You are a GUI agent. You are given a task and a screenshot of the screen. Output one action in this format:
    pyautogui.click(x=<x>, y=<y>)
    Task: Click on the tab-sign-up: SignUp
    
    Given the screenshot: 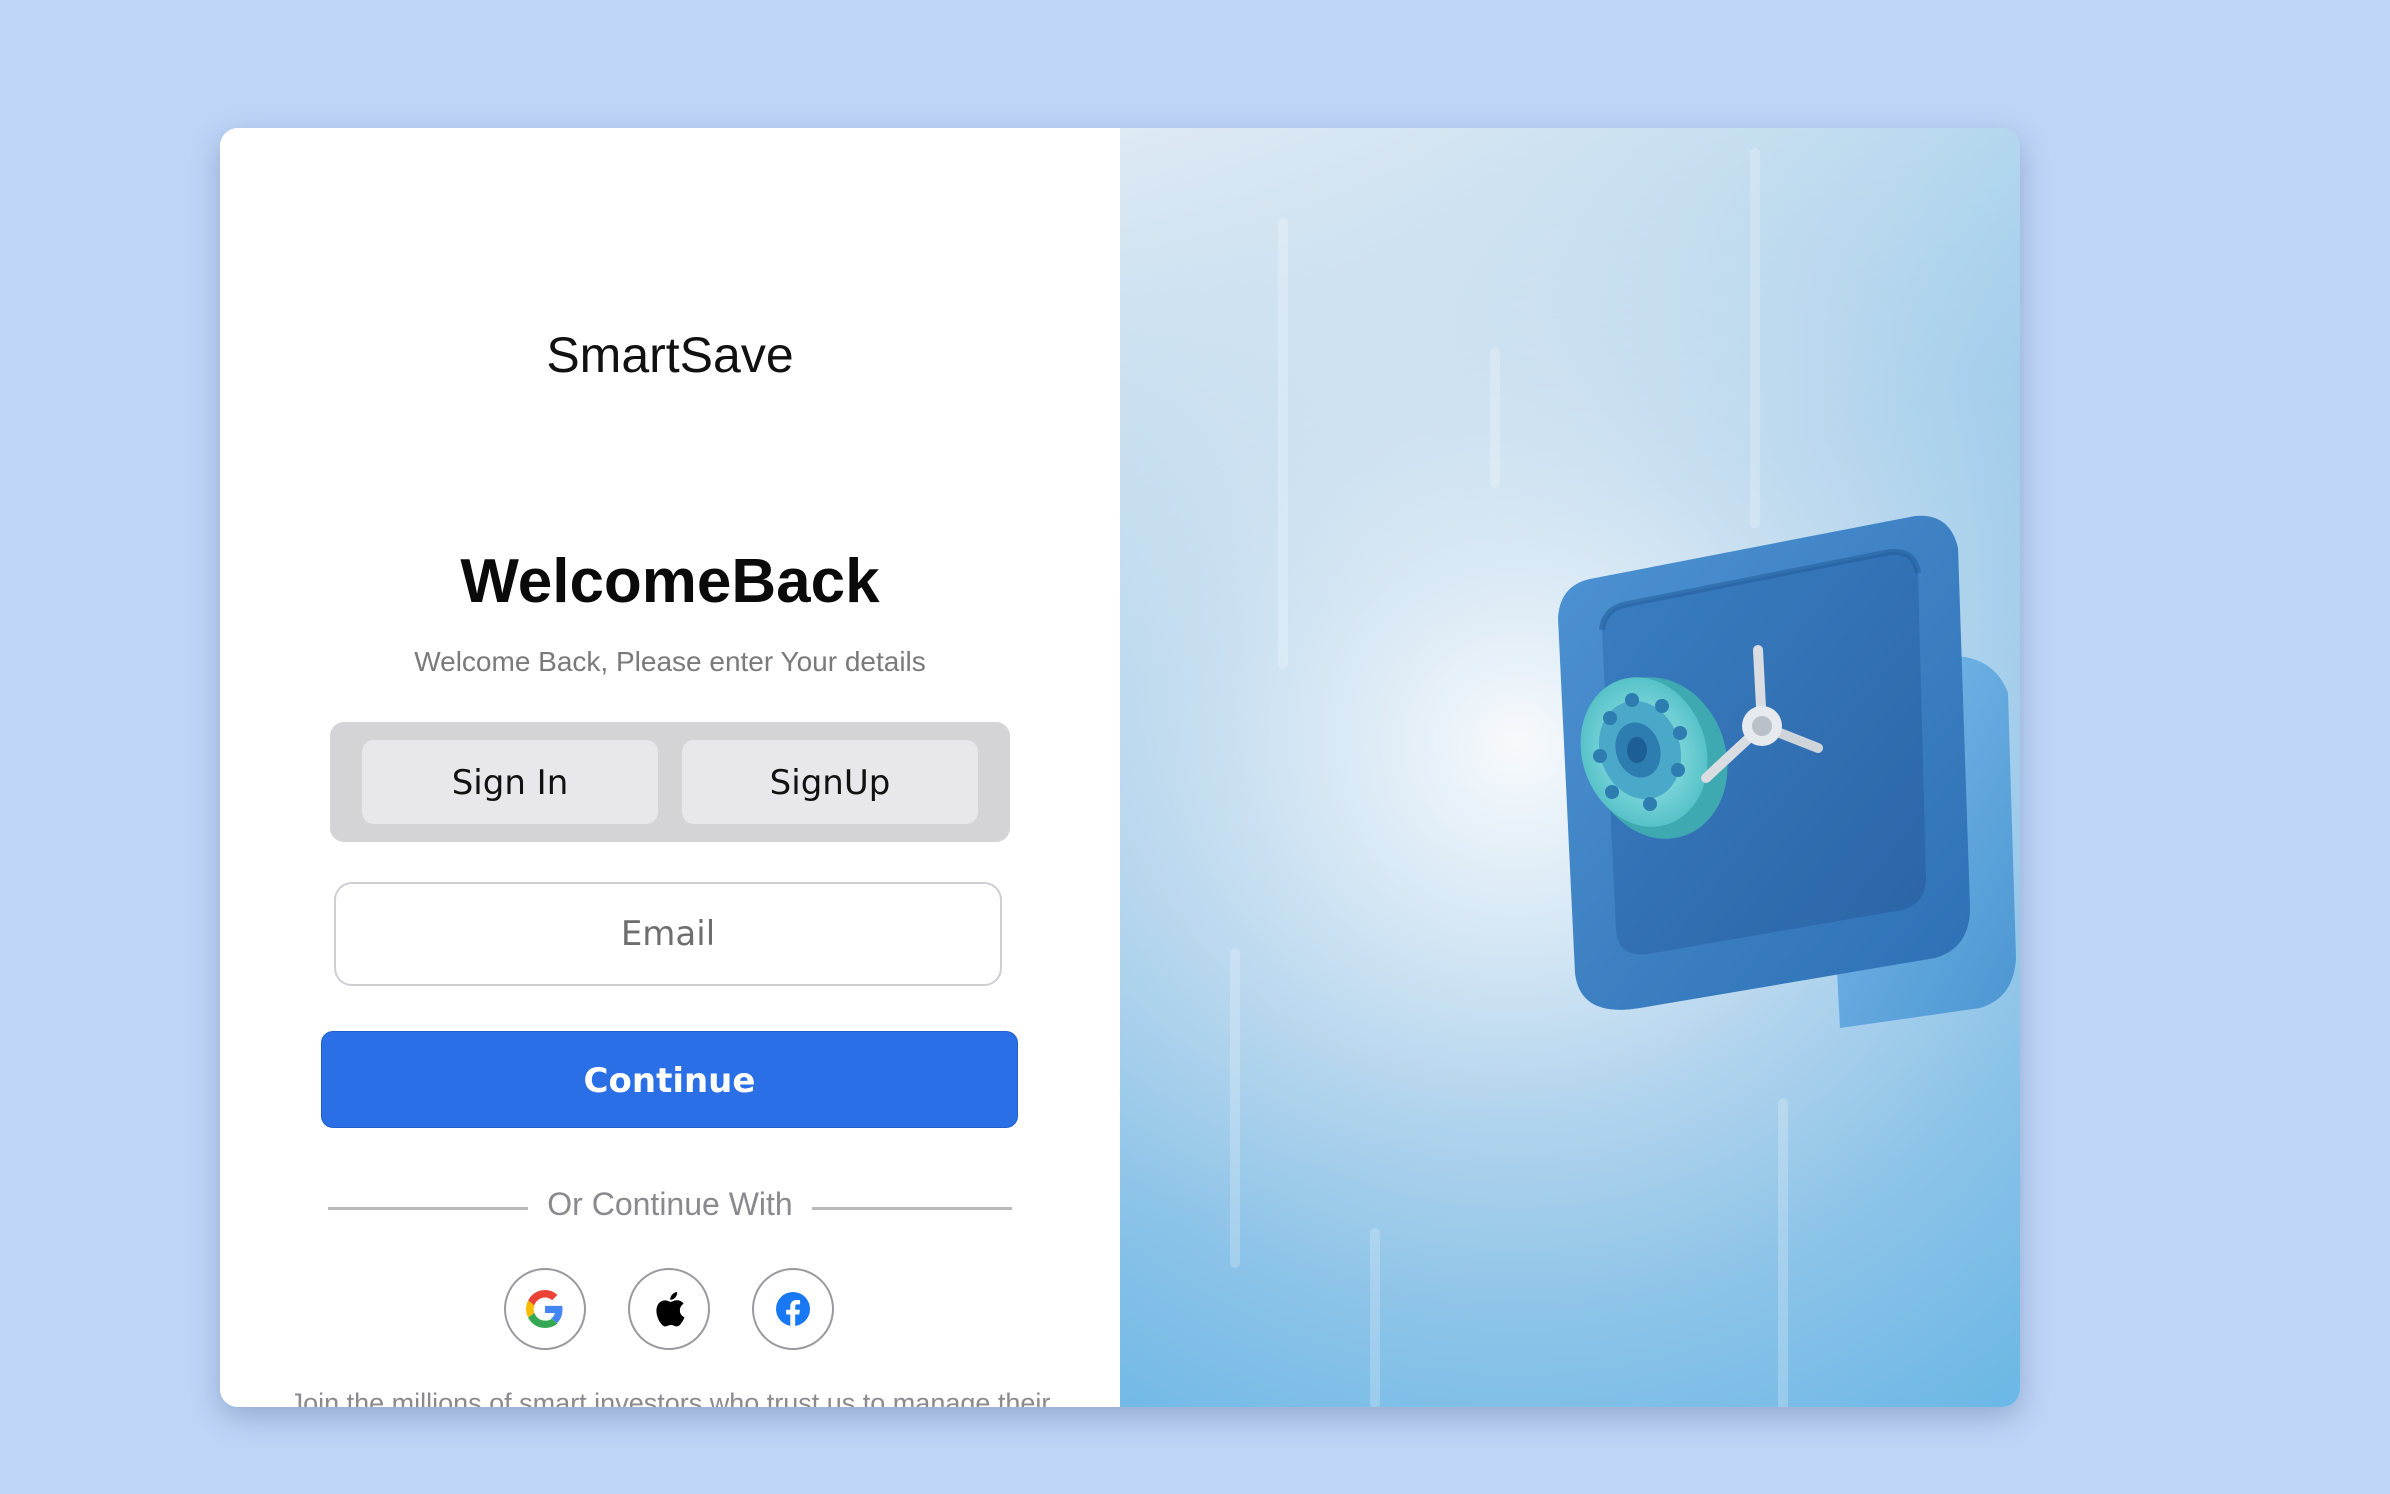 What is the action you would take?
    pyautogui.click(x=830, y=782)
    